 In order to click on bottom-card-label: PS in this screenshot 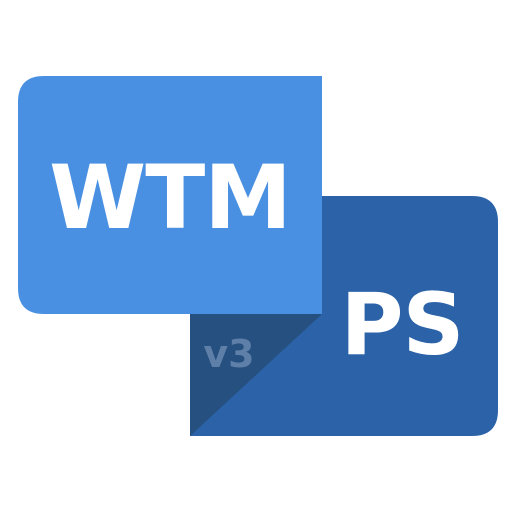, I will do `click(402, 325)`.